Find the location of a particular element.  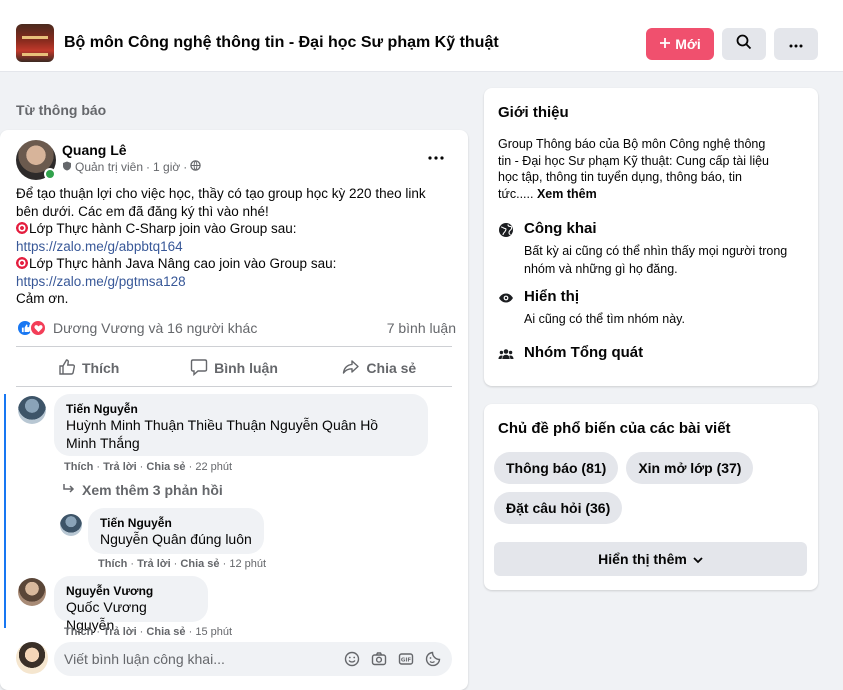

topics-title: Chủ đề phổ biến của các bài viết is located at coordinates (614, 428).